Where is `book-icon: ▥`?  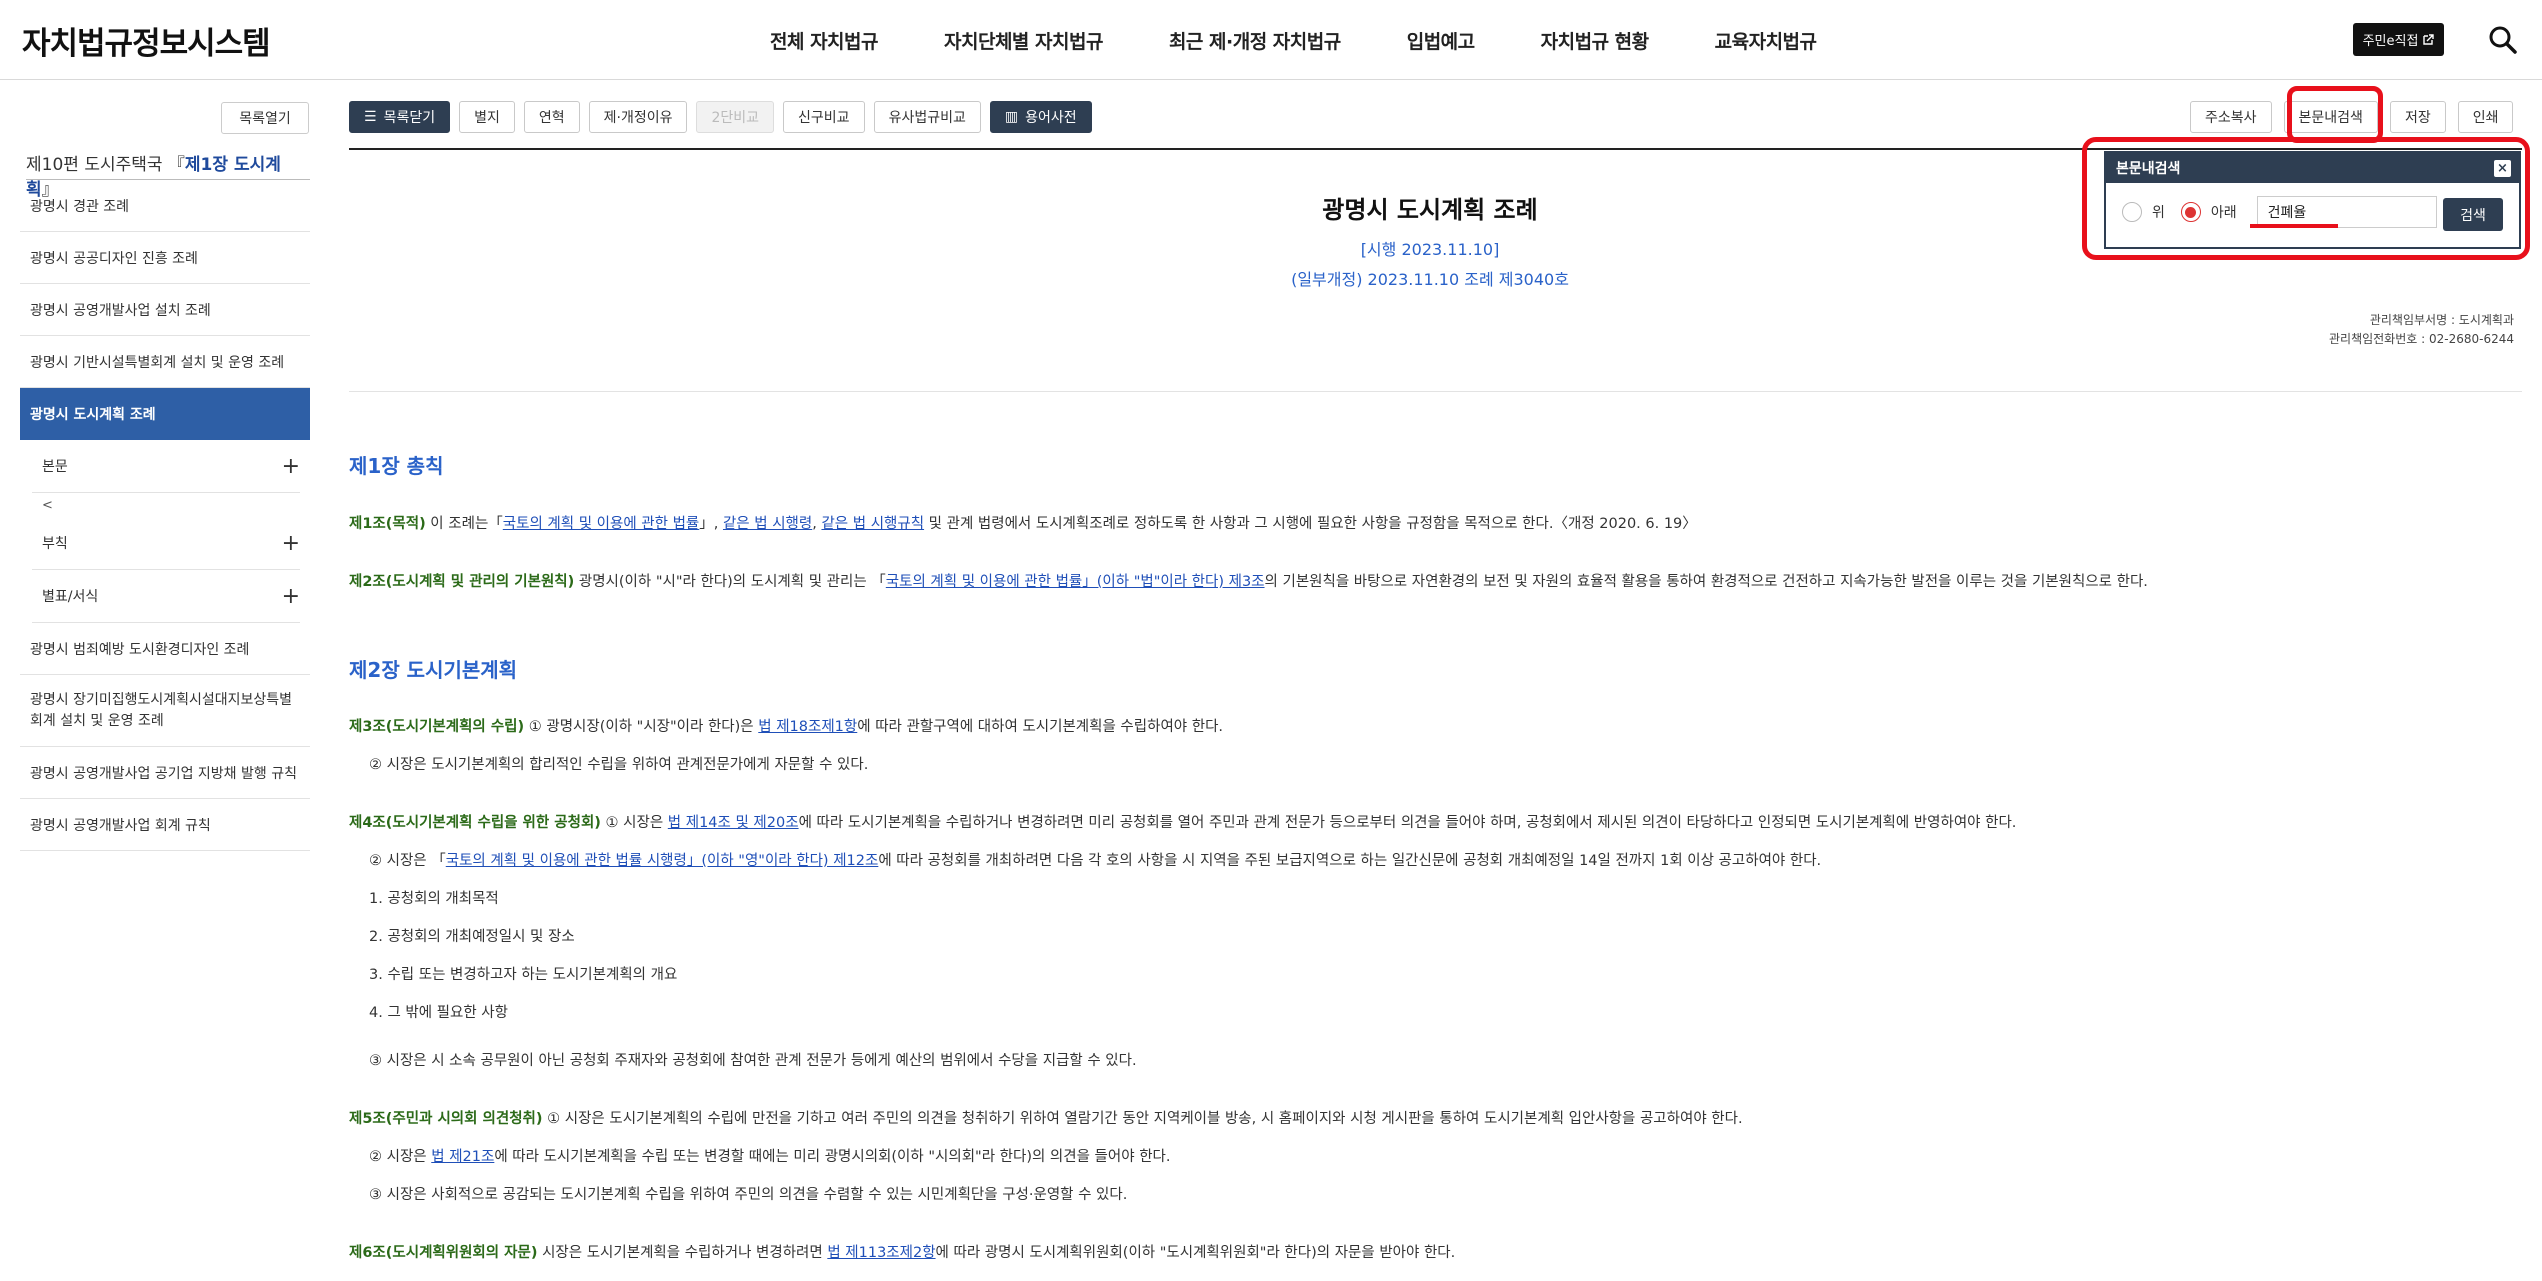
book-icon: ▥ is located at coordinates (1011, 117).